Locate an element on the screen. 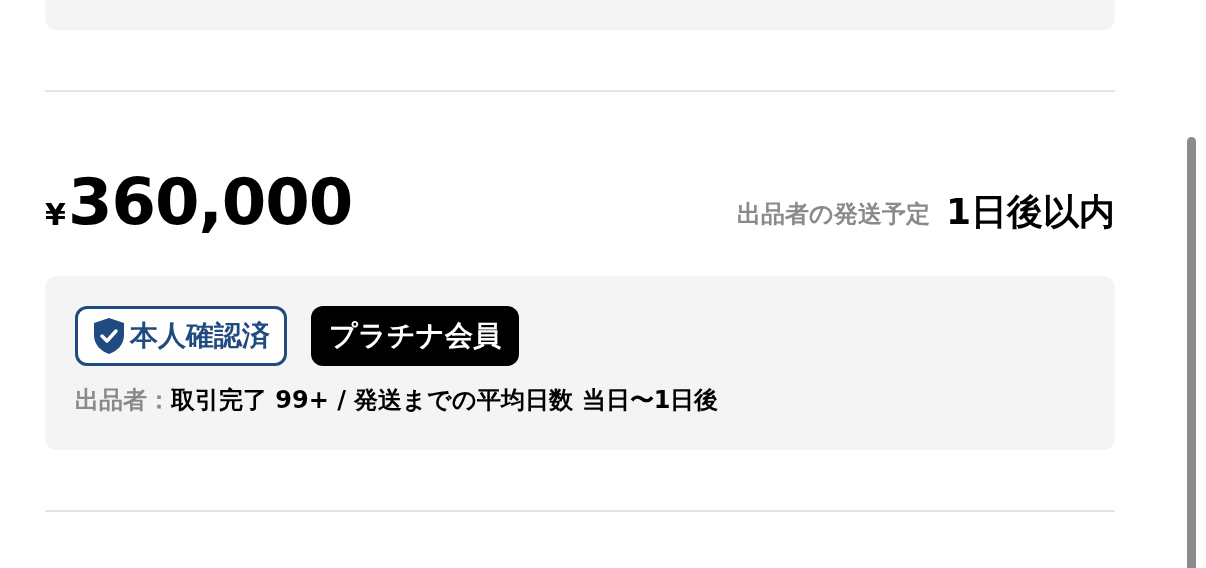 The height and width of the screenshot is (568, 1206). scrollbar is located at coordinates (1191, 352).